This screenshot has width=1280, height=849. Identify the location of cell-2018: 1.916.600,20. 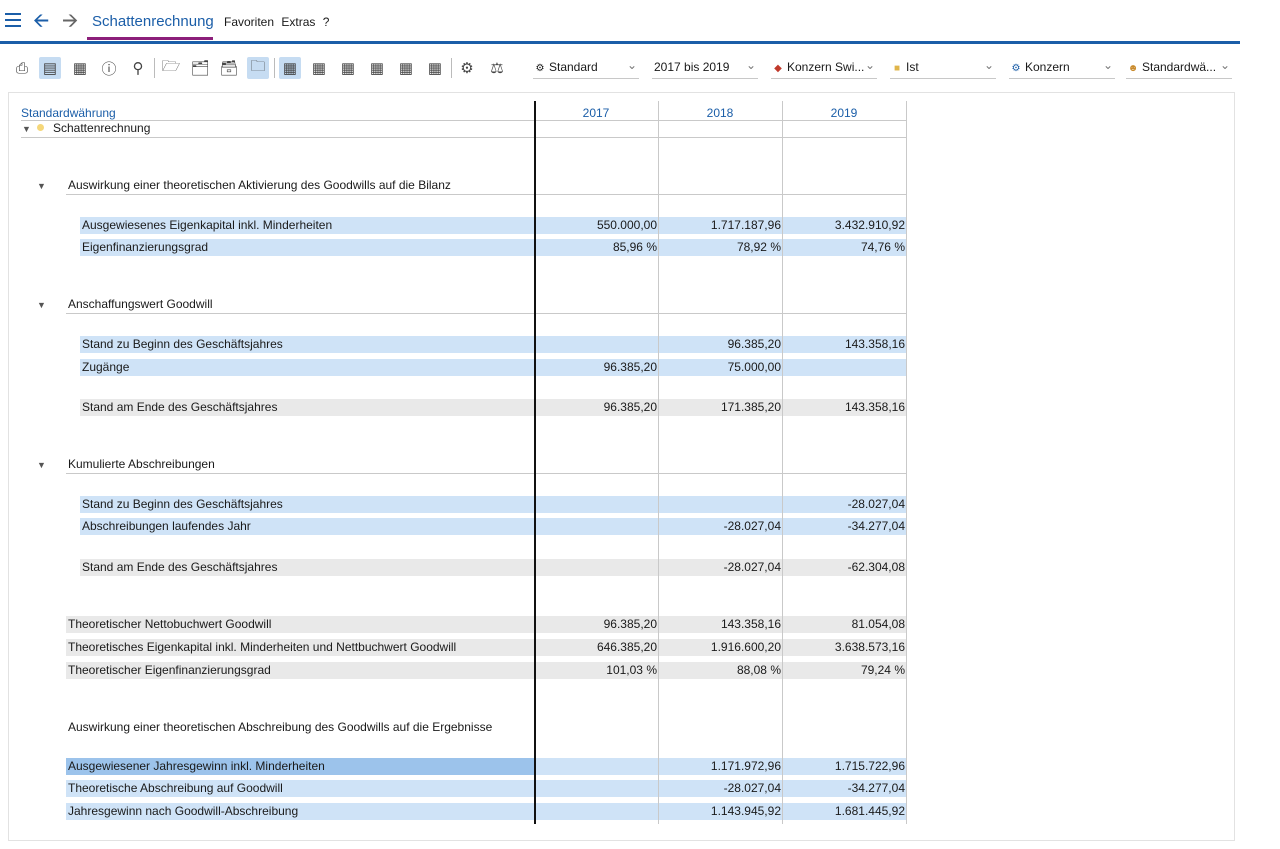
(721, 647).